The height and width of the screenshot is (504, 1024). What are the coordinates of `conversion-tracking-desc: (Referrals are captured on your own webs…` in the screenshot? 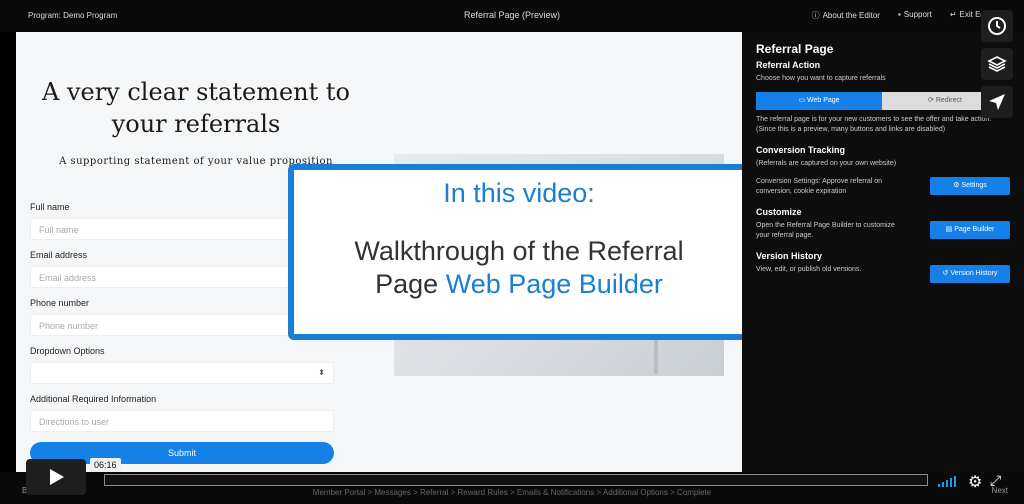 It's located at (826, 163).